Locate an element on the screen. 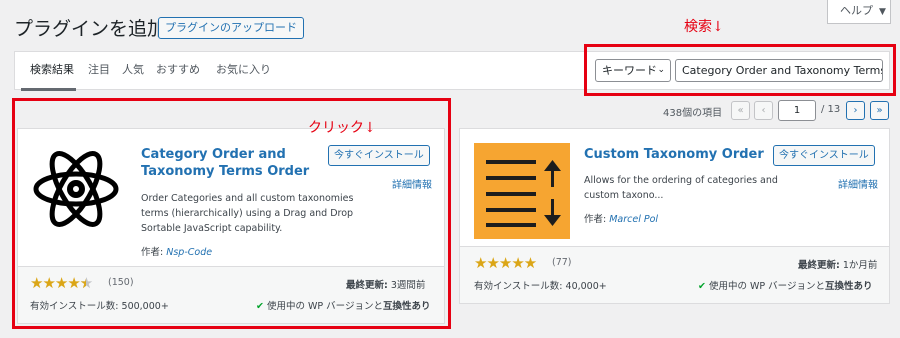 The image size is (900, 338). active-installs: 有効インストール数: 40,000+ is located at coordinates (540, 286).